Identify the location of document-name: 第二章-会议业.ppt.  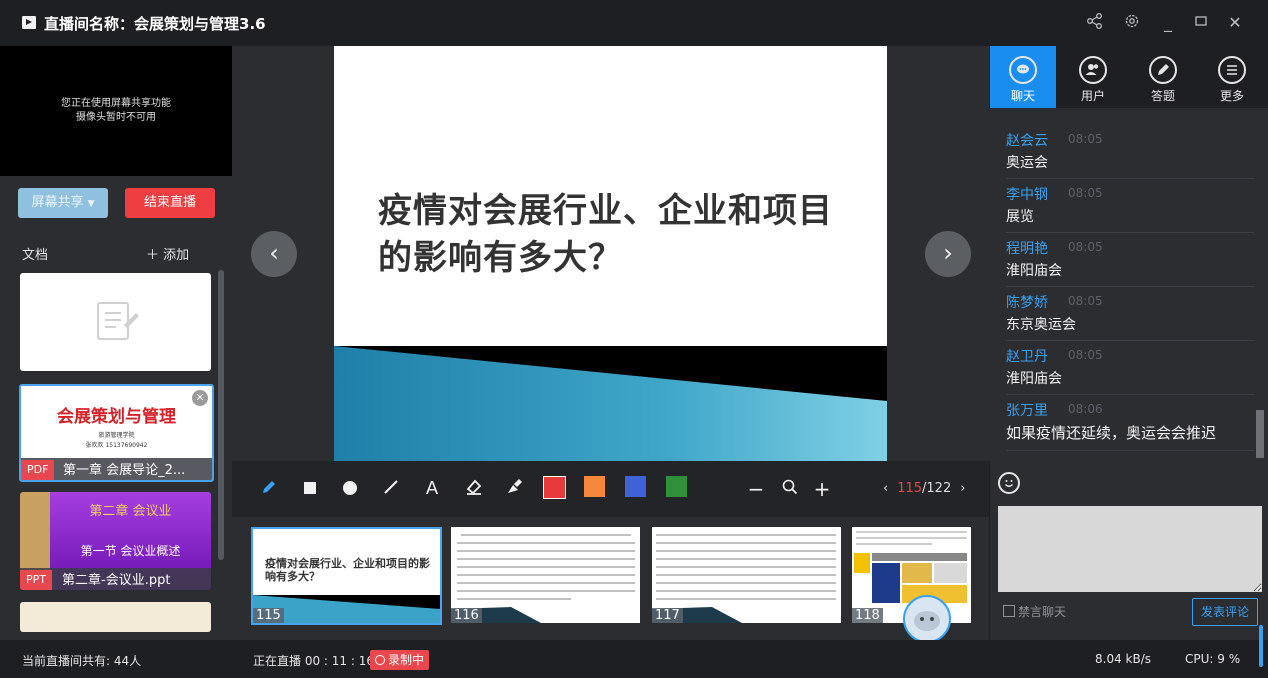
(116, 580).